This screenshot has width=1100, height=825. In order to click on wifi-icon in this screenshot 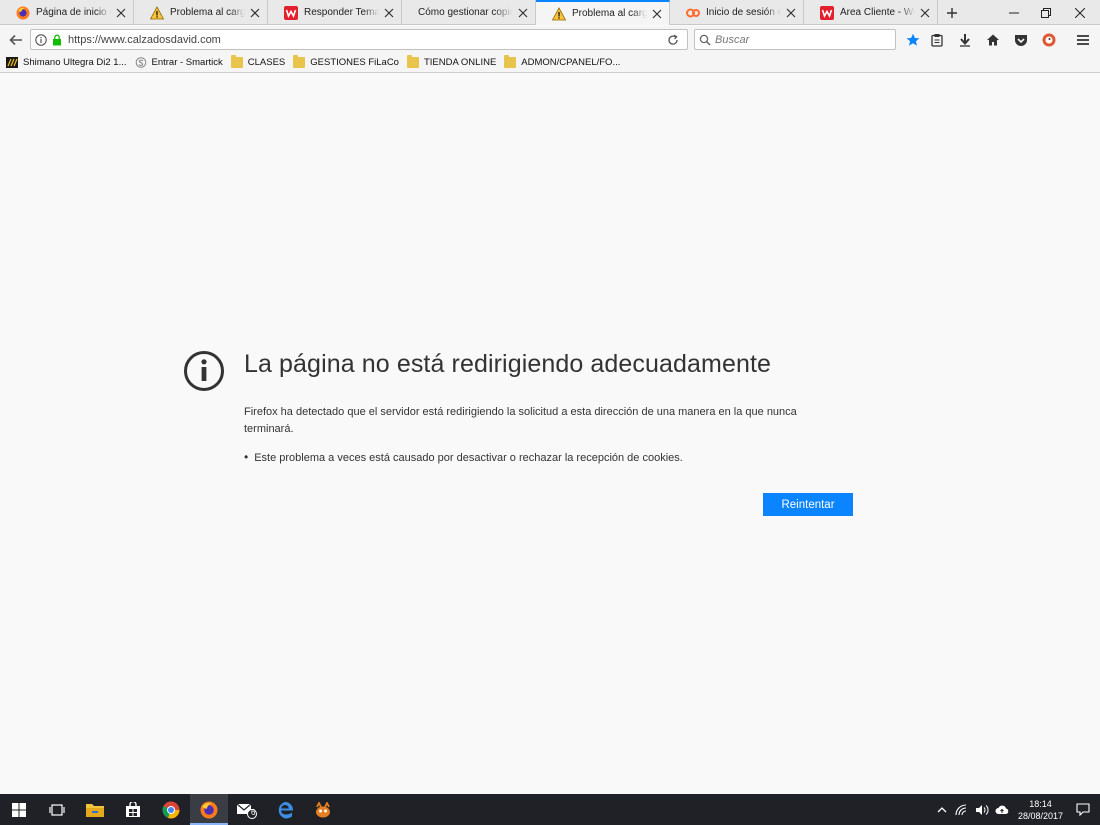, I will do `click(961, 809)`.